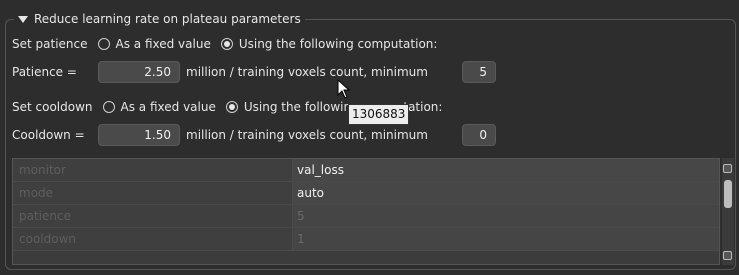  What do you see at coordinates (307, 72) in the screenshot?
I see `patience-mid-label: million / training voxels count, minimum` at bounding box center [307, 72].